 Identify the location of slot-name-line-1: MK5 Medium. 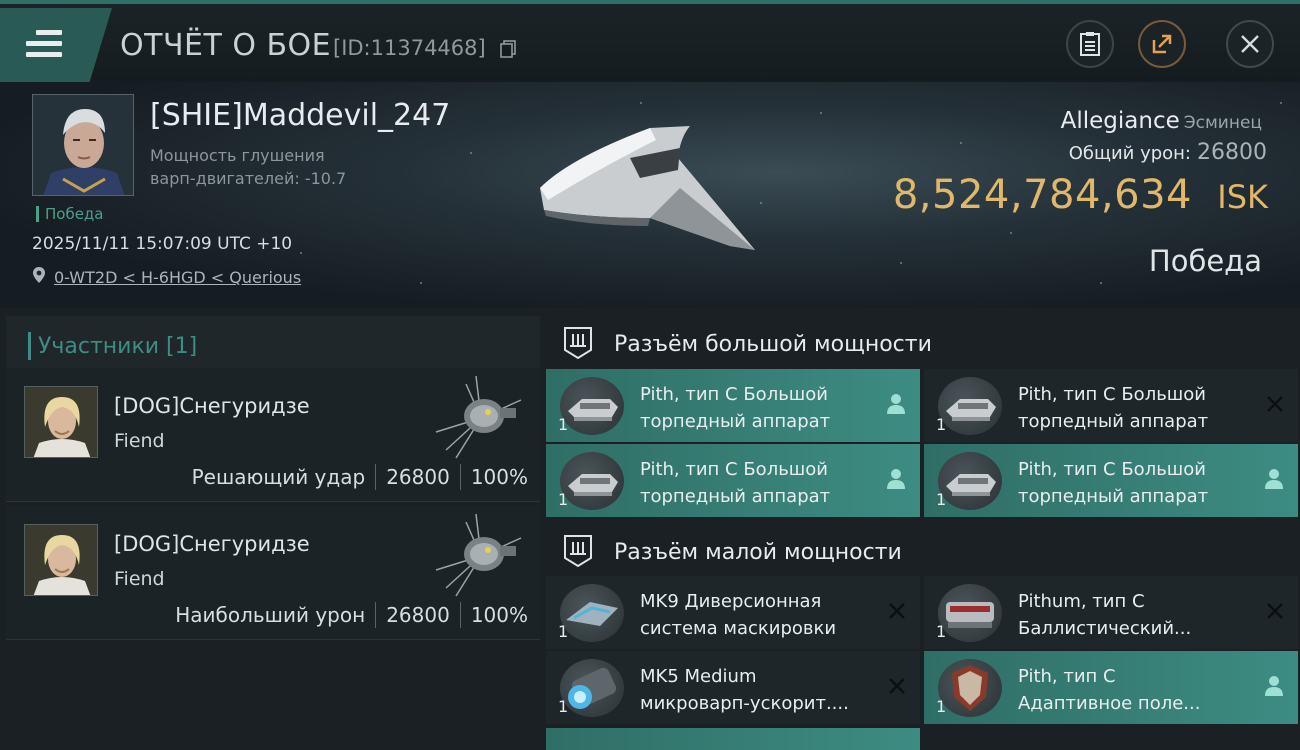
(698, 676).